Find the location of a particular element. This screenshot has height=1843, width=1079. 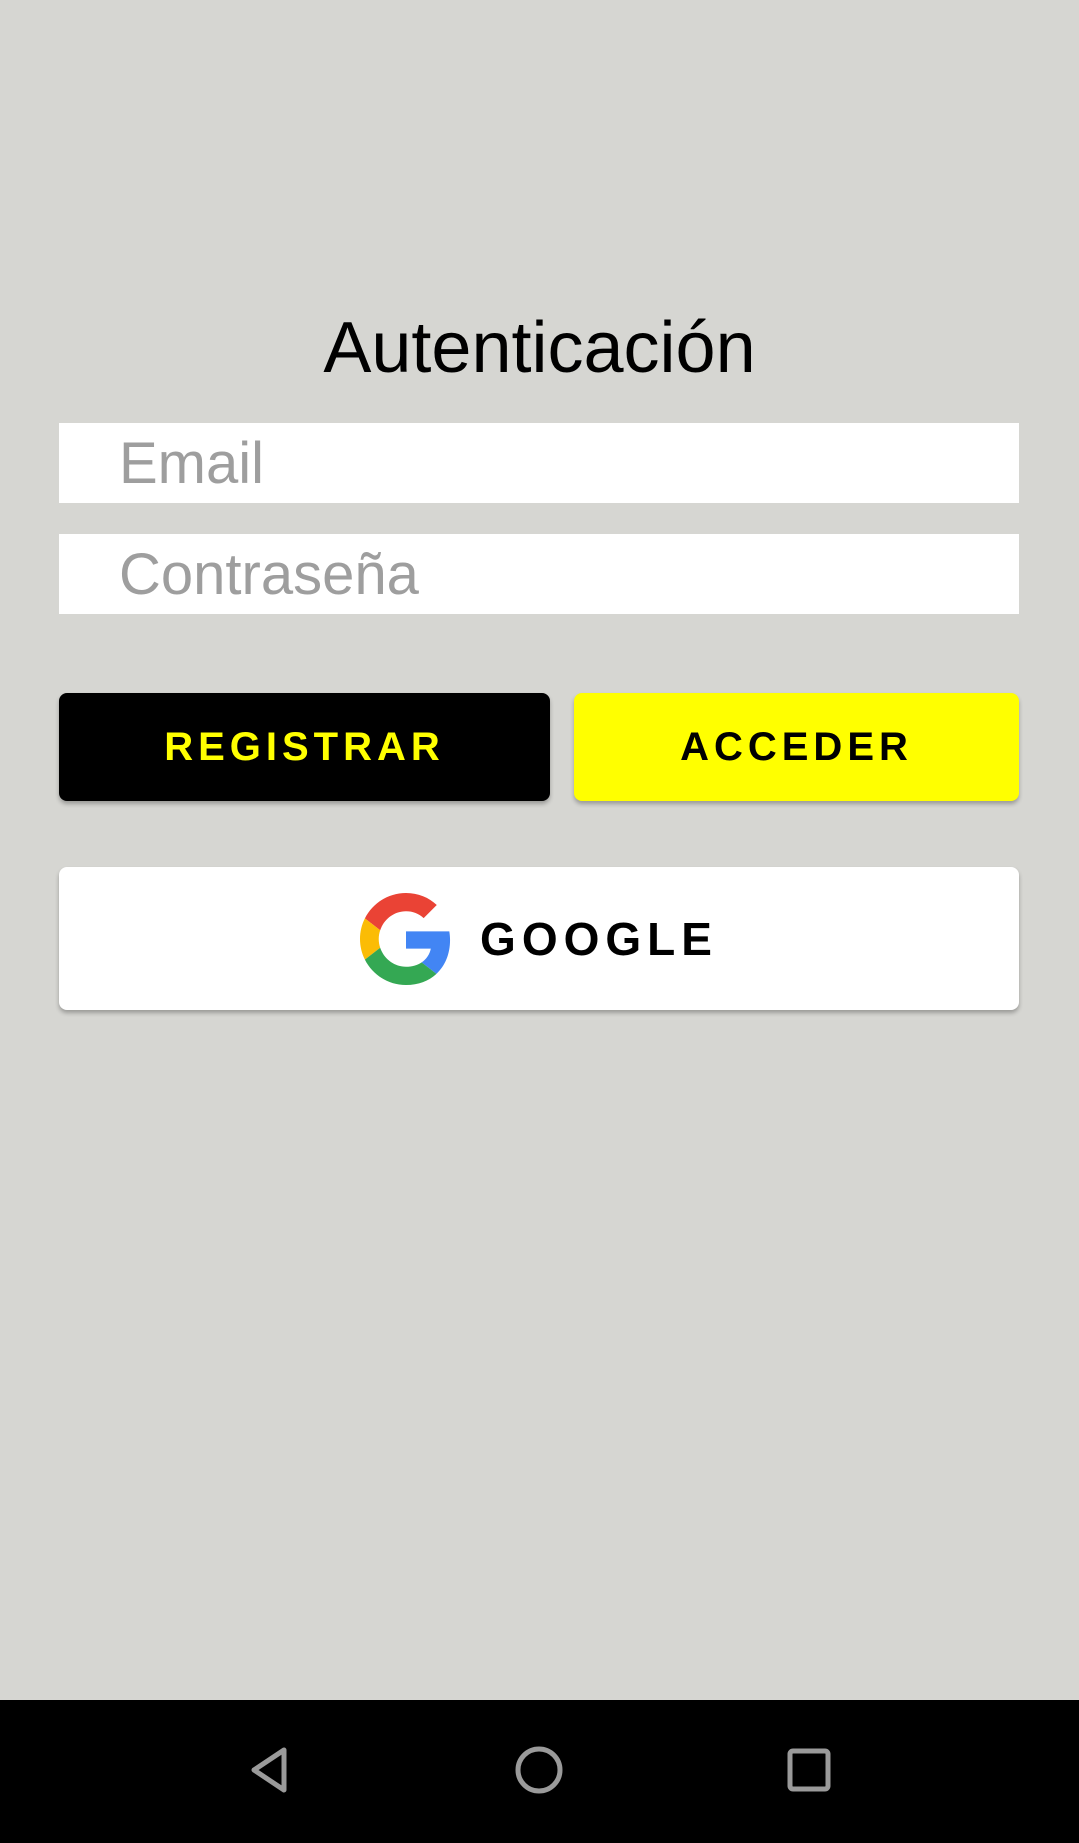

home-circle-icon is located at coordinates (539, 1770).